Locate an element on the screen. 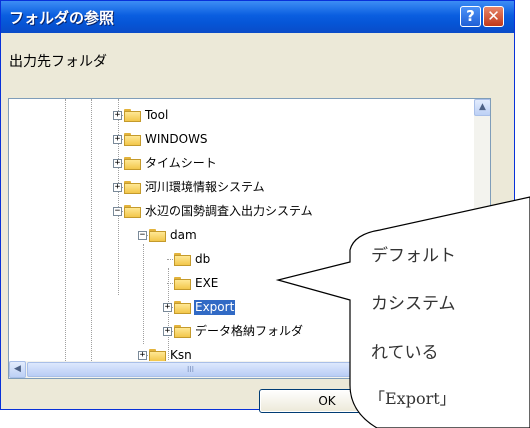 This screenshot has height=428, width=530. callout-line-4: 「Export」 is located at coordinates (412, 398).